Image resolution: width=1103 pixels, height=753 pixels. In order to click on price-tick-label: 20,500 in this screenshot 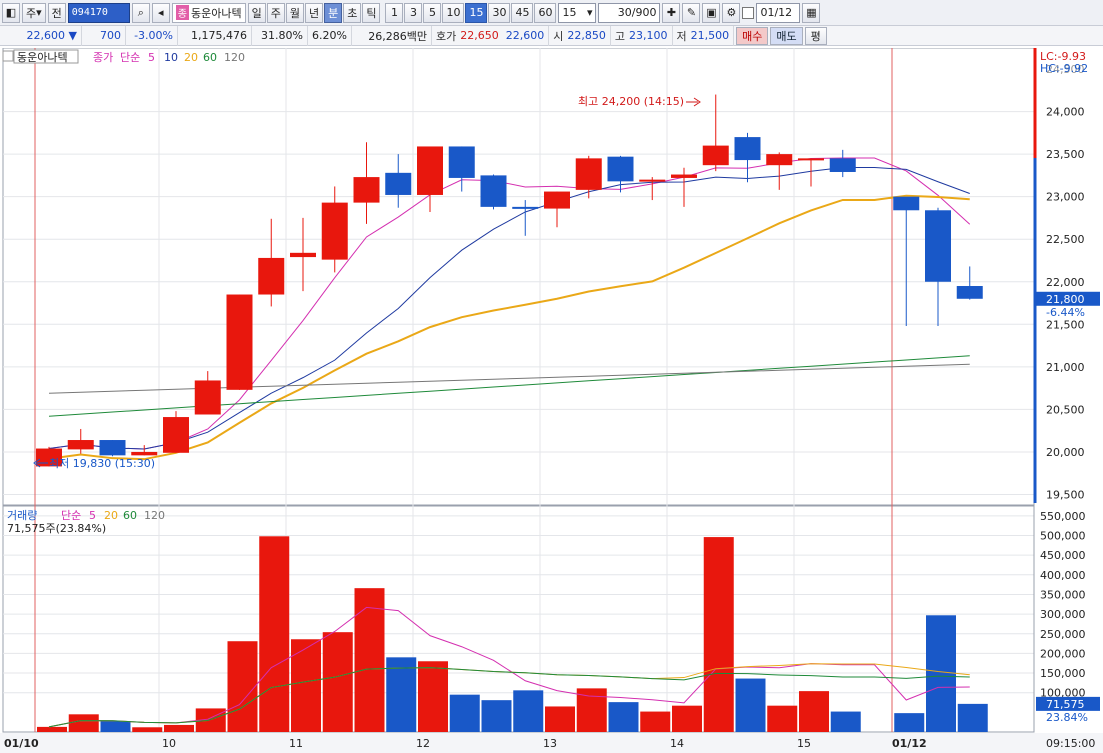, I will do `click(1065, 409)`.